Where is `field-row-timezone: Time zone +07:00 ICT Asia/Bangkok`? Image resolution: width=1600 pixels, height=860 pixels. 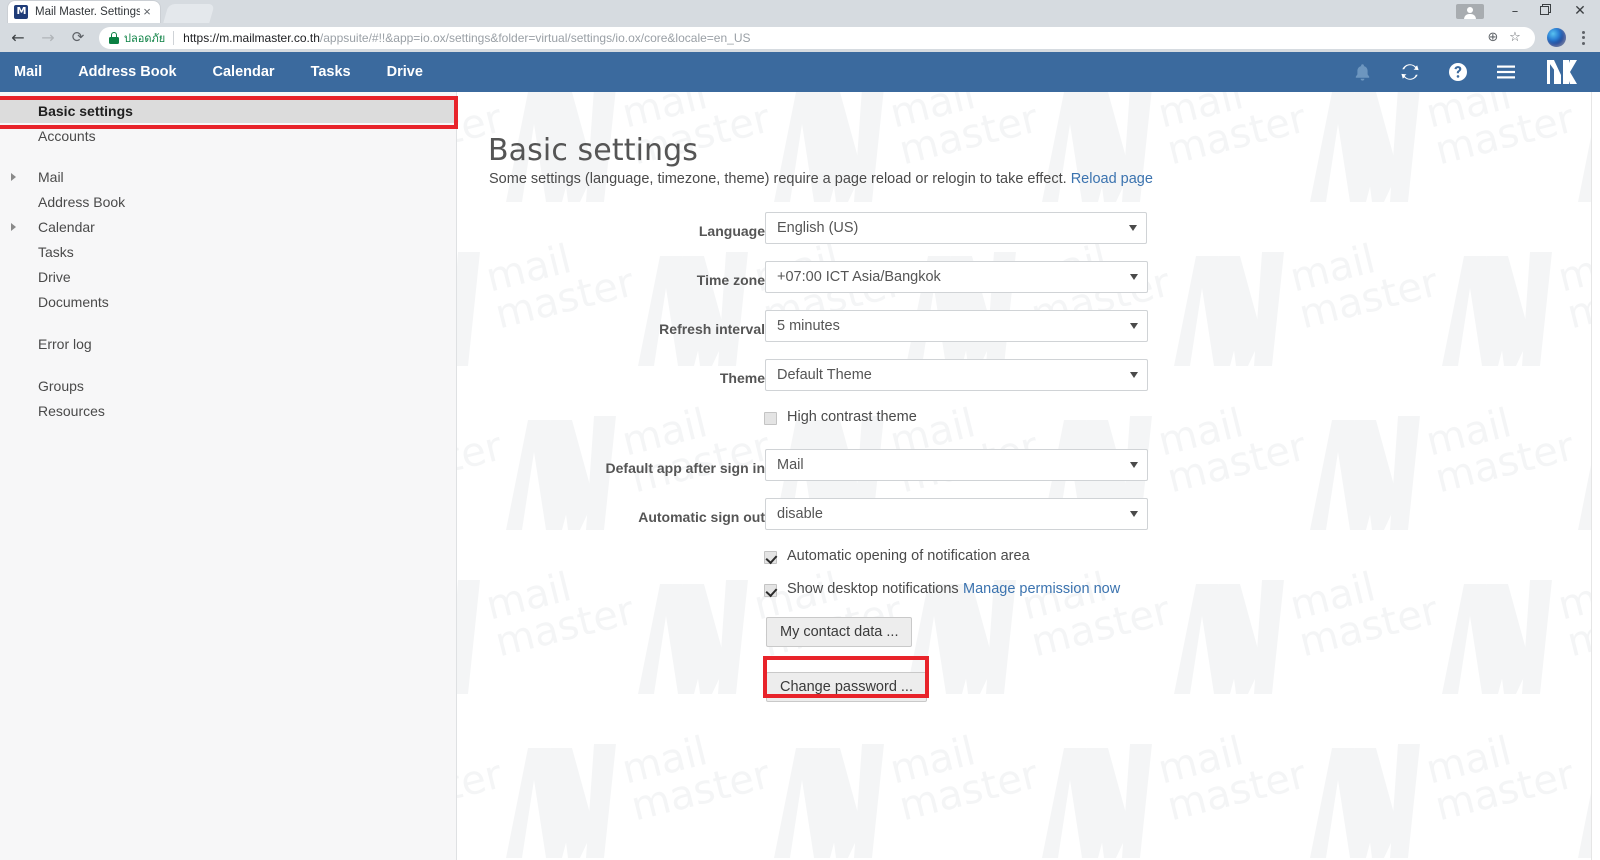 field-row-timezone: Time zone +07:00 ICT Asia/Bangkok is located at coordinates (1025, 285).